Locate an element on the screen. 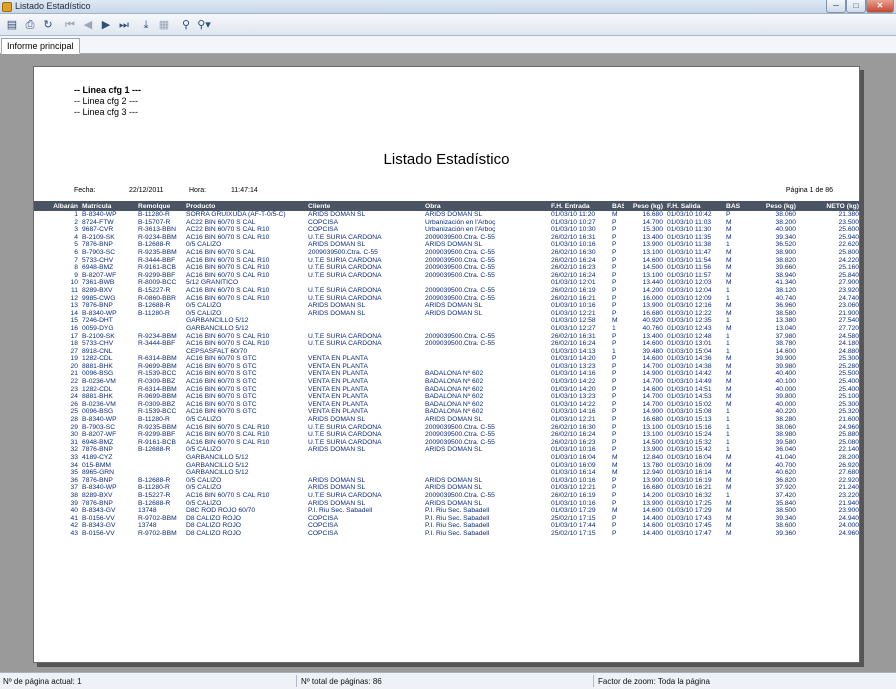 The width and height of the screenshot is (896, 689). table-cell: 8289-BXV is located at coordinates (97, 290).